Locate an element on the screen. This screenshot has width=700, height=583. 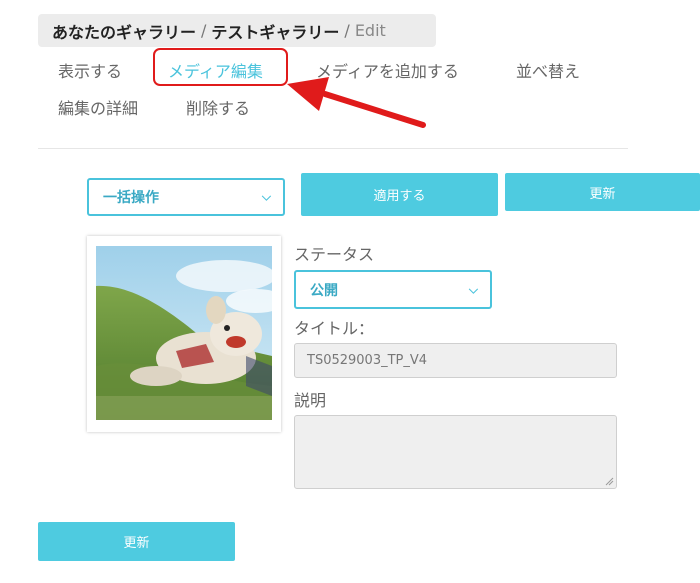
update-bottom-button-label: 更新 is located at coordinates (136, 543).